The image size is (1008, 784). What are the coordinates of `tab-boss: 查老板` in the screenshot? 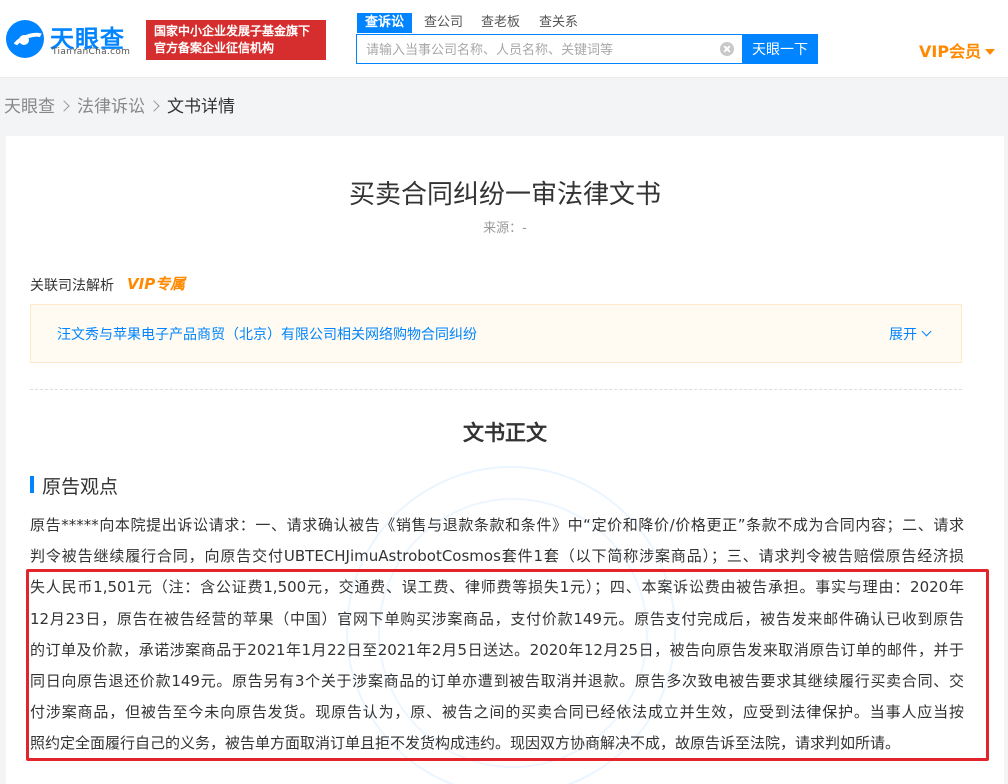 It's located at (500, 23).